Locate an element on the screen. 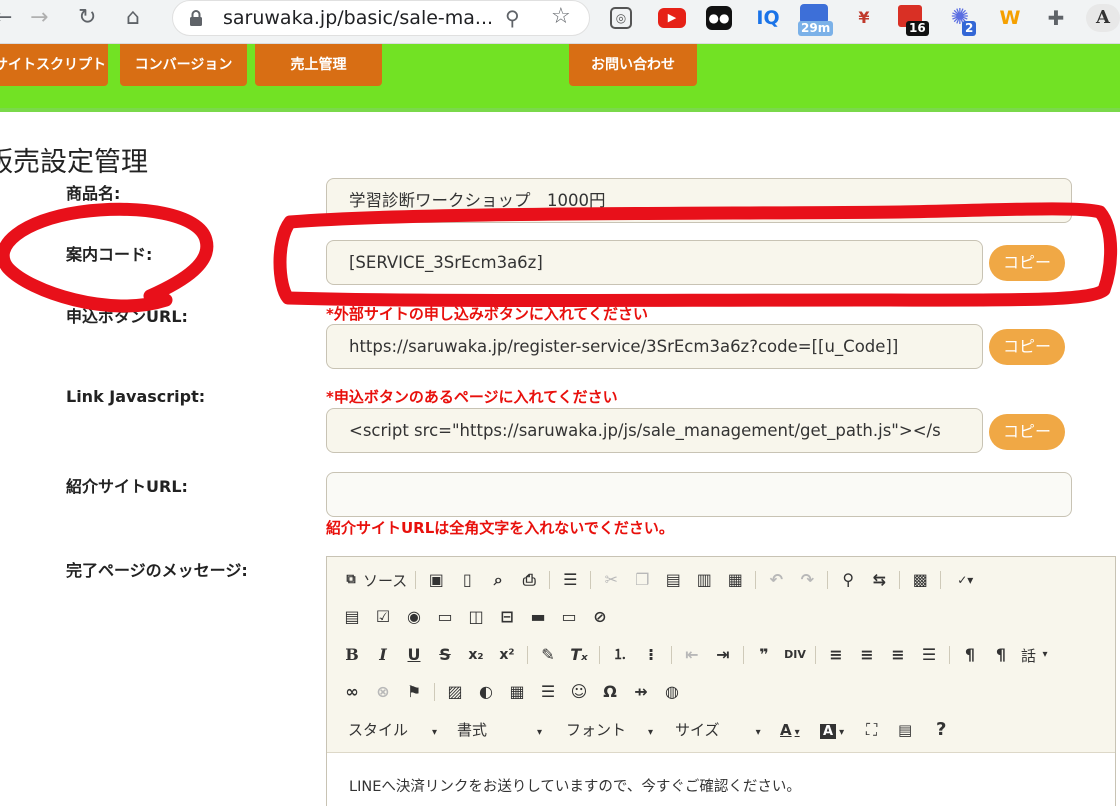 Image resolution: width=1120 pixels, height=812 pixels. menu-site-script: サイトスクリプト is located at coordinates (54, 65).